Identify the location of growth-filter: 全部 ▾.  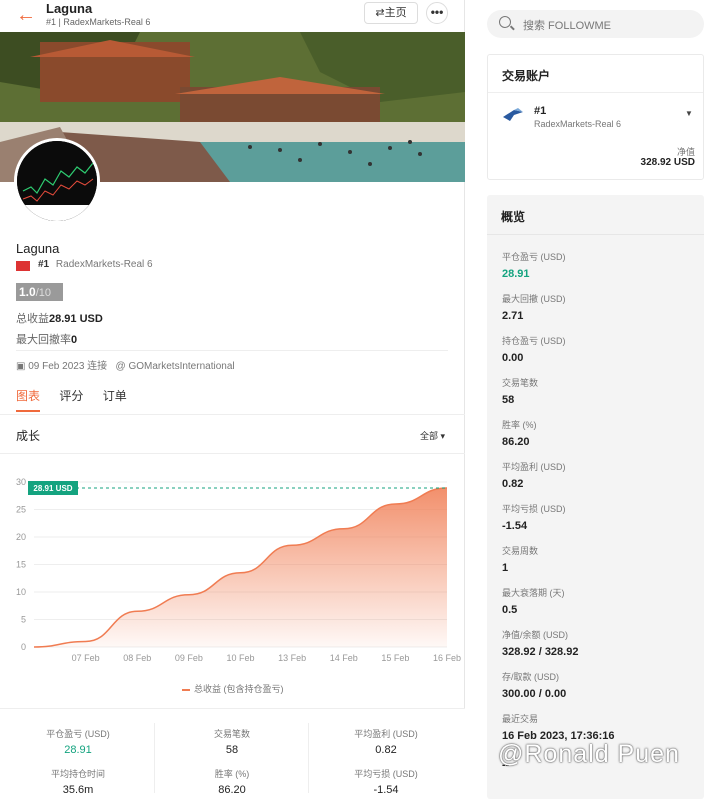
(432, 435).